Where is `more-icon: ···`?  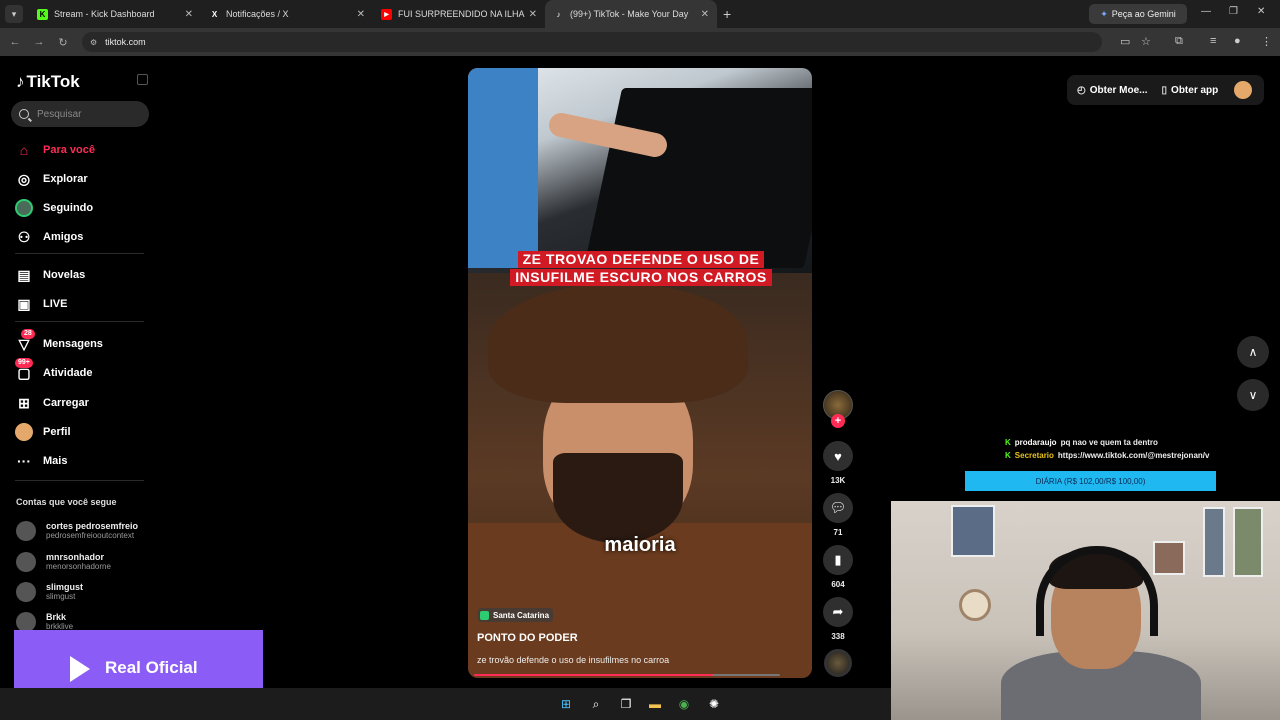 more-icon: ··· is located at coordinates (24, 461).